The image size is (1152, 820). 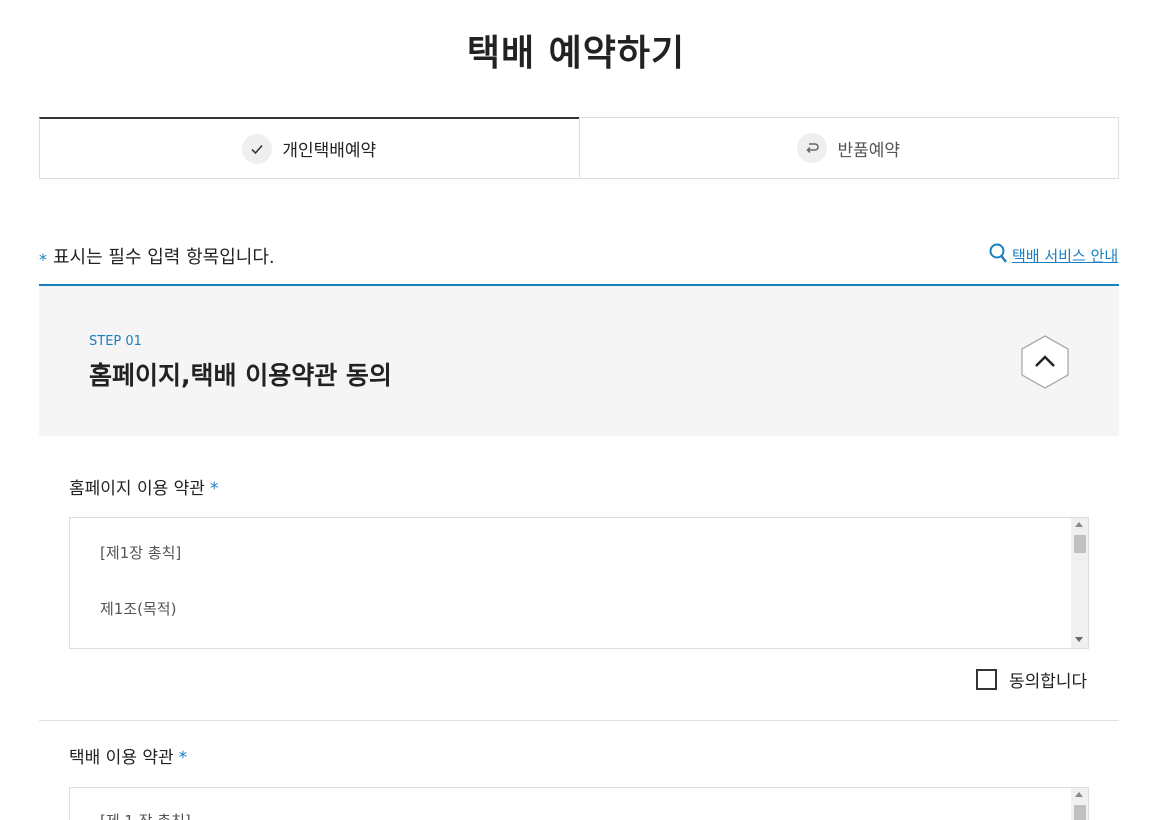 I want to click on step-number: STEP 01, so click(x=115, y=341).